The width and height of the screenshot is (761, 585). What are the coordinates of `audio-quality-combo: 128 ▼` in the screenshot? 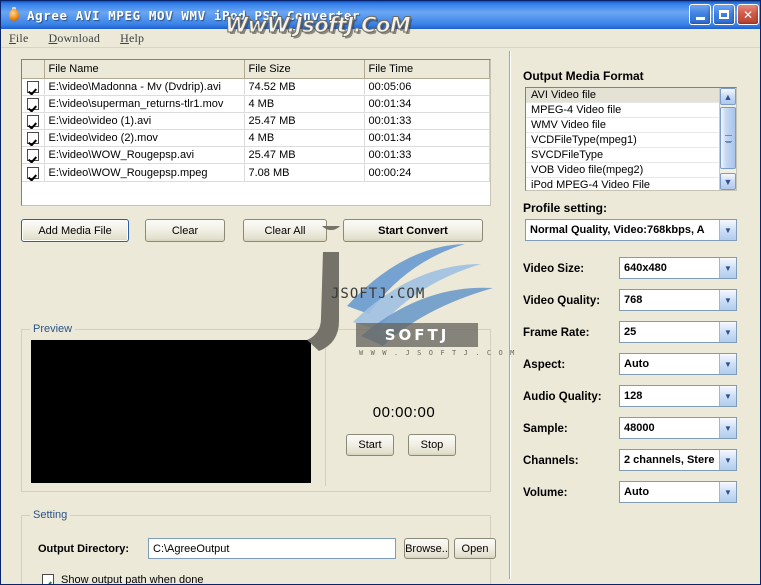 It's located at (678, 396).